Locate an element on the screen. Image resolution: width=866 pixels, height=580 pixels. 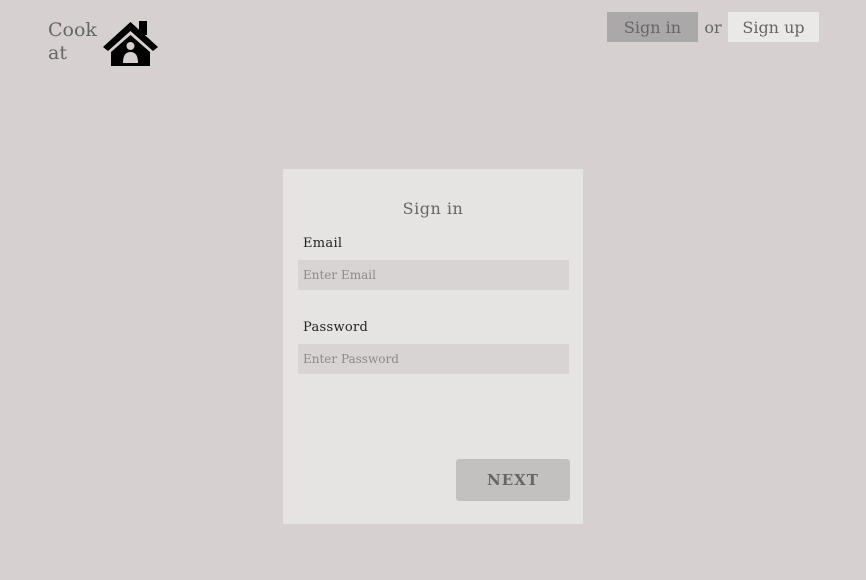
next-button: NEXT is located at coordinates (513, 480).